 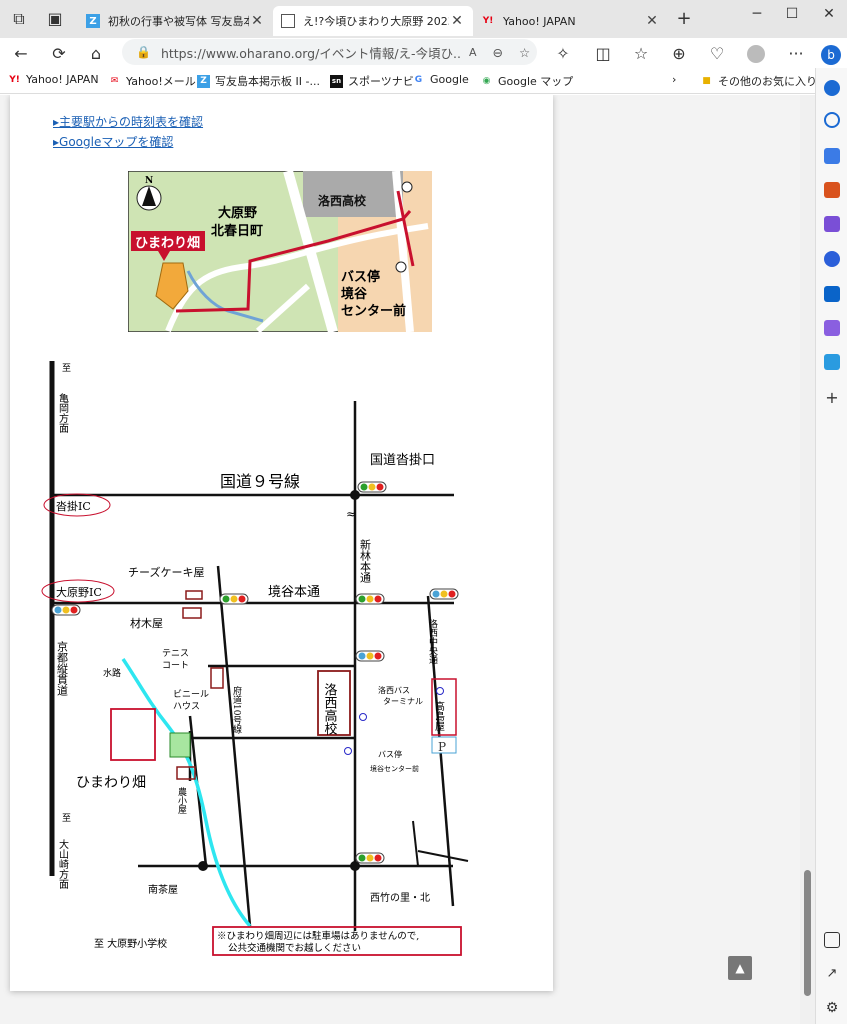 I want to click on bookmark-yahoo: Y! Yahoo! JAPAN, so click(x=53, y=79).